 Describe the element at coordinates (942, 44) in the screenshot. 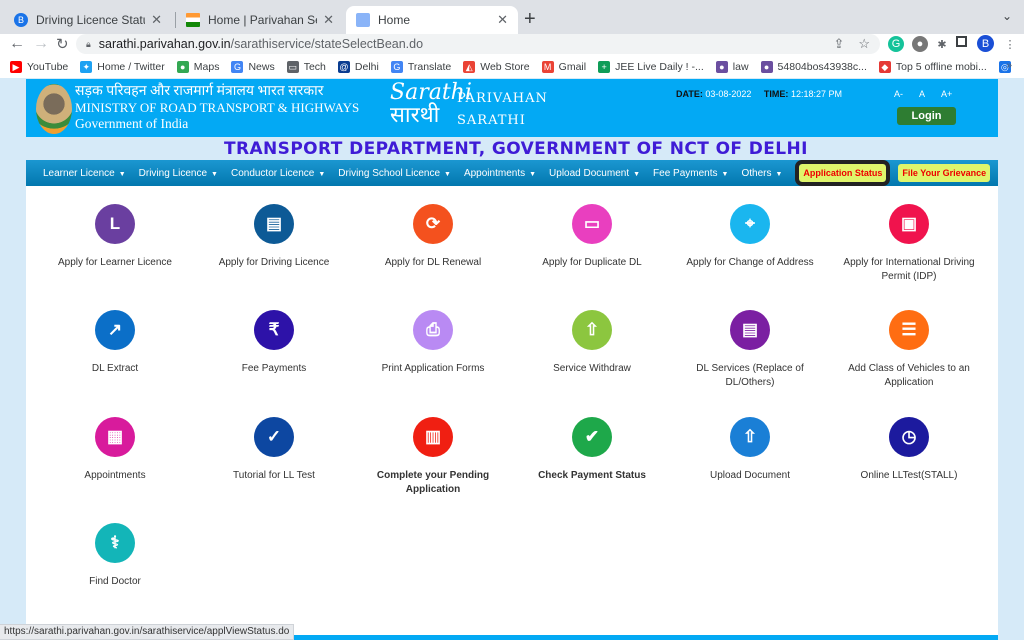

I see `puzzle-extensions-icon: ✱` at that location.